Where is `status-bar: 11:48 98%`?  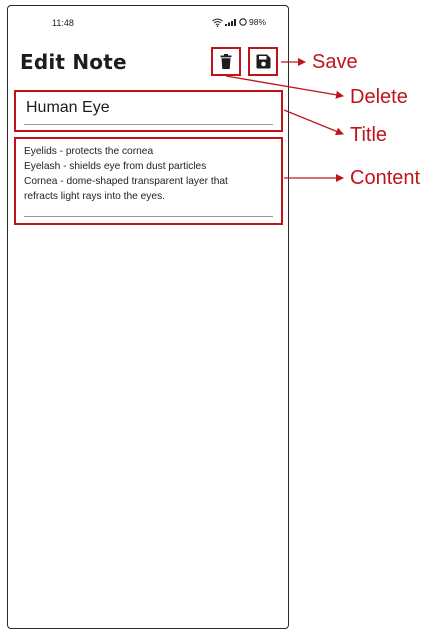
status-bar: 11:48 98% is located at coordinates (148, 21).